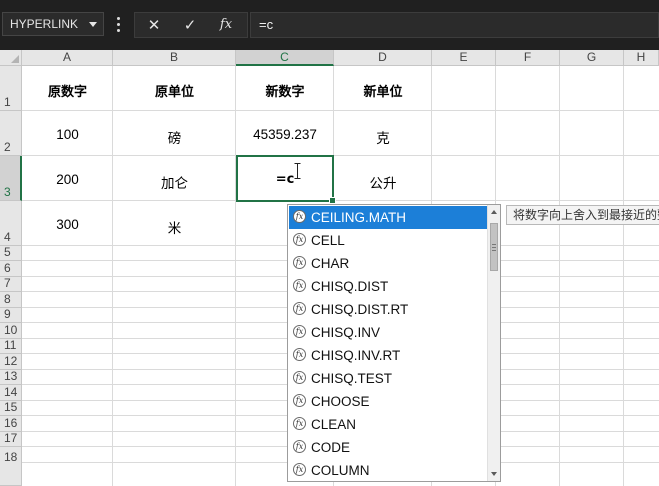  What do you see at coordinates (285, 179) in the screenshot?
I see `cell-c3: =c` at bounding box center [285, 179].